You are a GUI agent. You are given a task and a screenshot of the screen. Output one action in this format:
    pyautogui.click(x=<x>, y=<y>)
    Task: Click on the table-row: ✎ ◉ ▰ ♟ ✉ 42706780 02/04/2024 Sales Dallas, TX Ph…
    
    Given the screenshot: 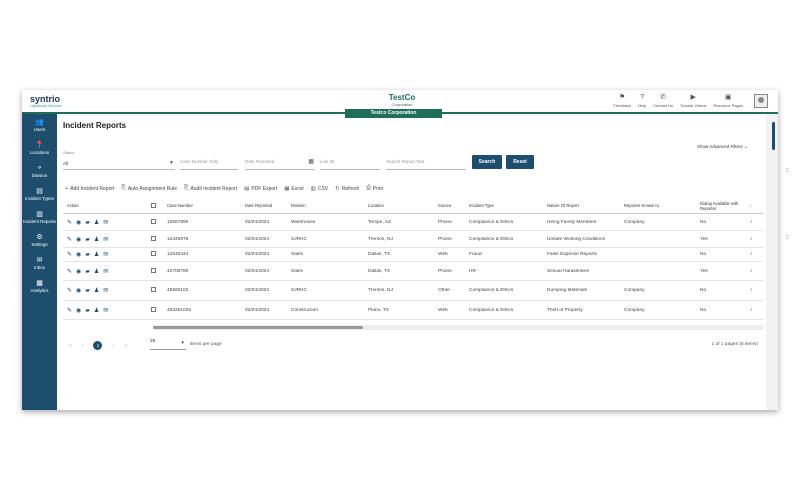 What is the action you would take?
    pyautogui.click(x=413, y=271)
    